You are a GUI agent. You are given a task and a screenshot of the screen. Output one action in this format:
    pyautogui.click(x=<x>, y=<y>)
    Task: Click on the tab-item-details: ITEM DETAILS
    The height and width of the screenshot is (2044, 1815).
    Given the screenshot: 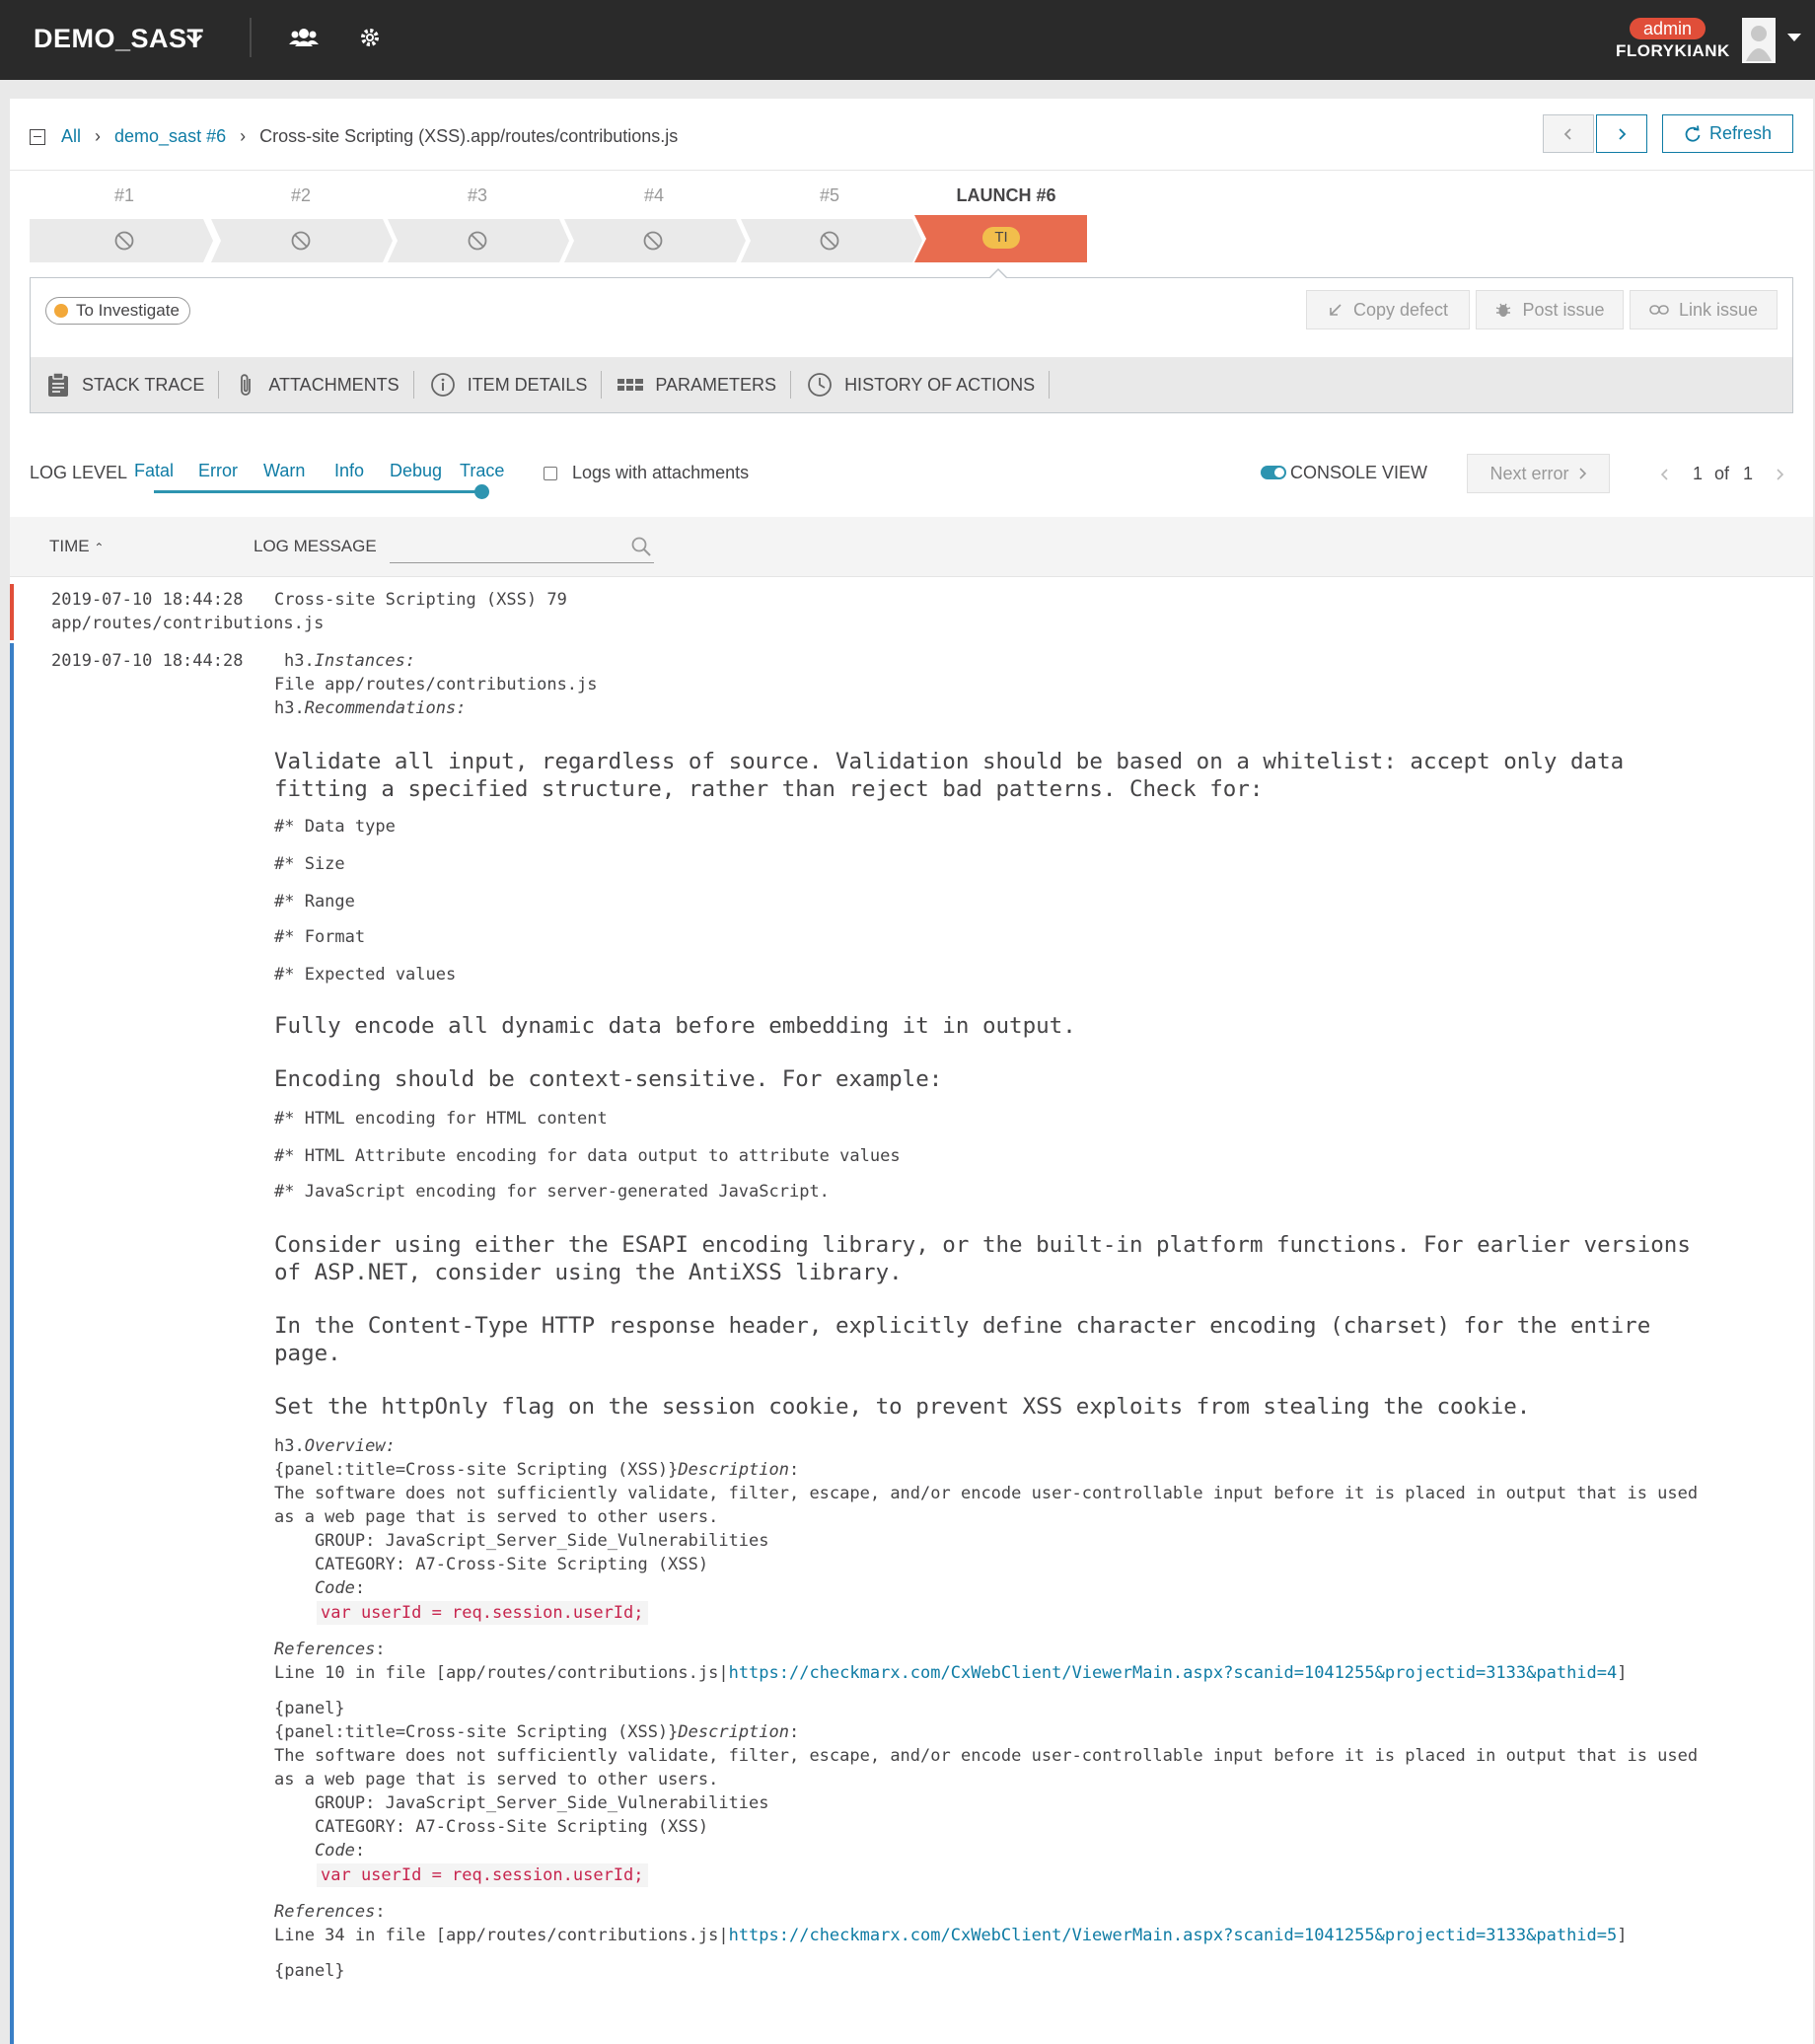 What is the action you would take?
    pyautogui.click(x=508, y=385)
    